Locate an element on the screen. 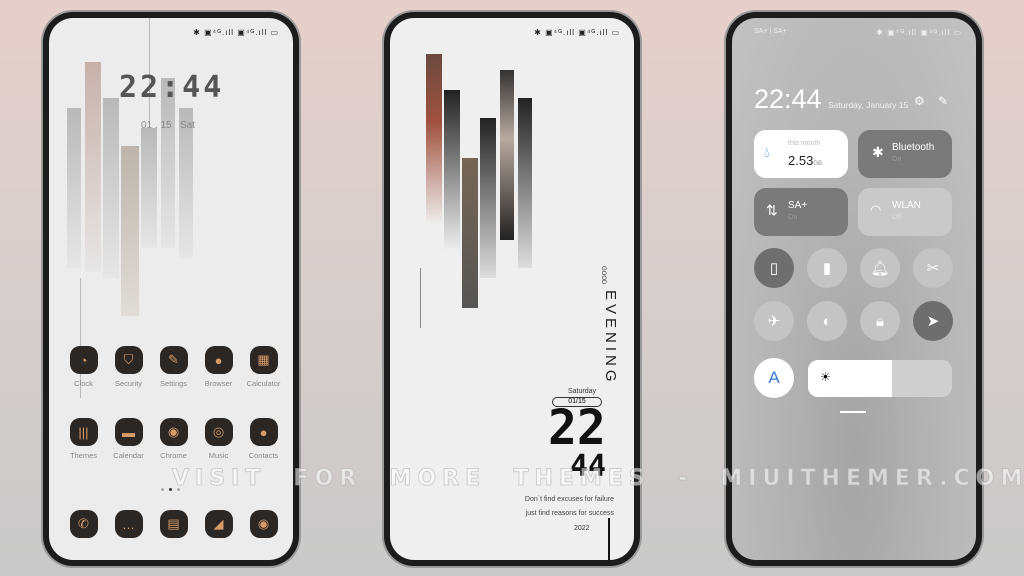 The width and height of the screenshot is (1024, 576). app-browser: ● Browser is located at coordinates (218, 367).